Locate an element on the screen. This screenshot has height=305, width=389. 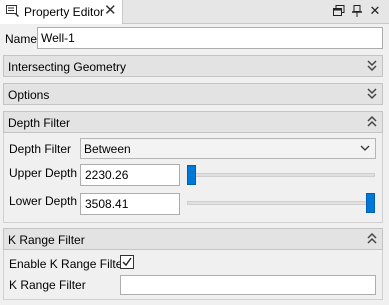
chevron-down-icon is located at coordinates (365, 148).